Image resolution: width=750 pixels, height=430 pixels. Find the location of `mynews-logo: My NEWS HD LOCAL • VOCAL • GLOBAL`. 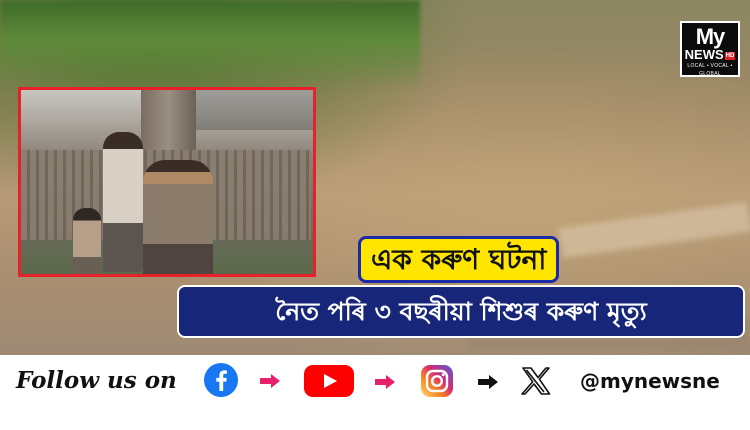

mynews-logo: My NEWS HD LOCAL • VOCAL • GLOBAL is located at coordinates (710, 49).